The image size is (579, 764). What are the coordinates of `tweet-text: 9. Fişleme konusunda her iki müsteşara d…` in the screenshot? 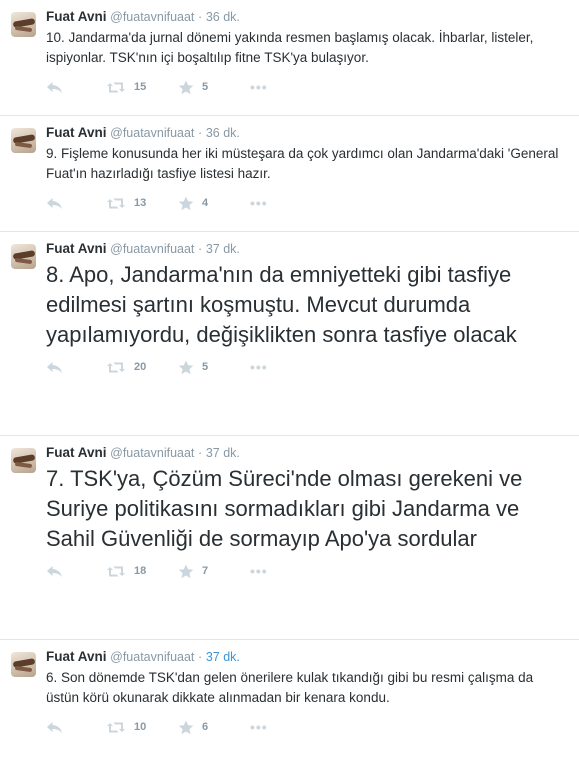 It's located at (302, 163).